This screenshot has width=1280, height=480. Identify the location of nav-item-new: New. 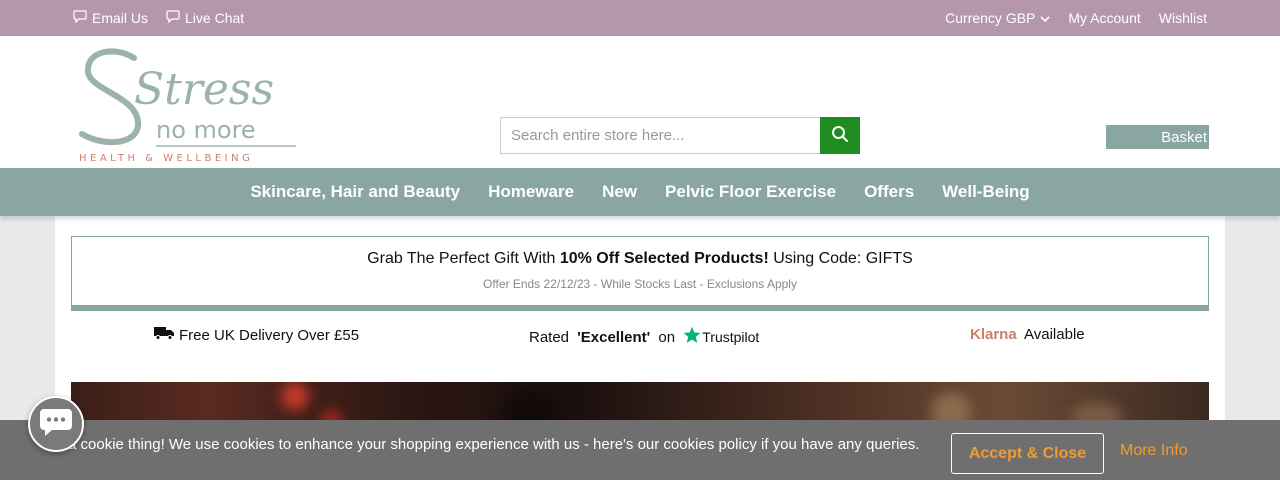
(619, 192).